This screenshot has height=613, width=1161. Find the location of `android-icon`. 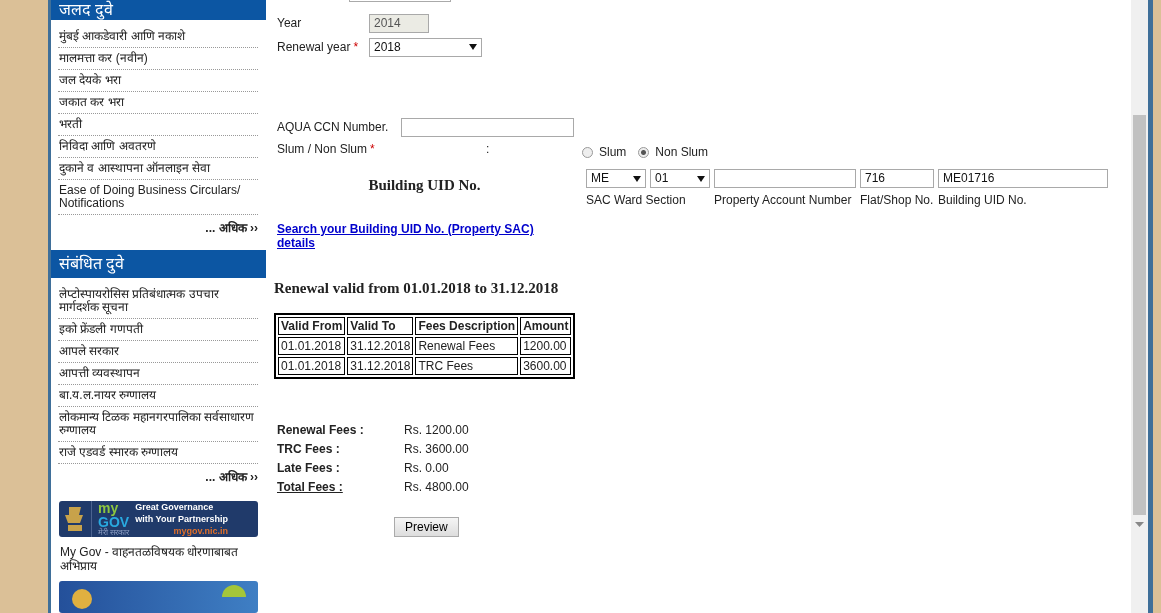

android-icon is located at coordinates (234, 591).